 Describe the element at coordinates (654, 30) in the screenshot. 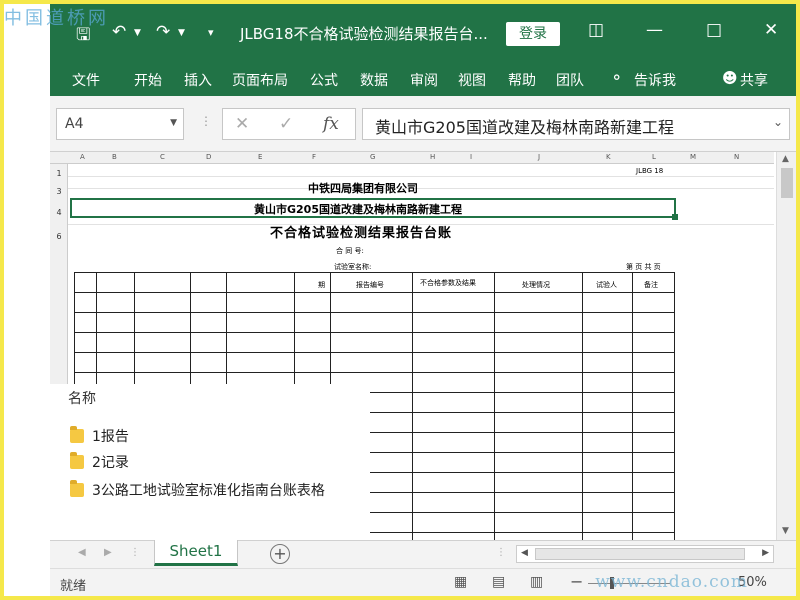

I see `minimize-icon: —` at that location.